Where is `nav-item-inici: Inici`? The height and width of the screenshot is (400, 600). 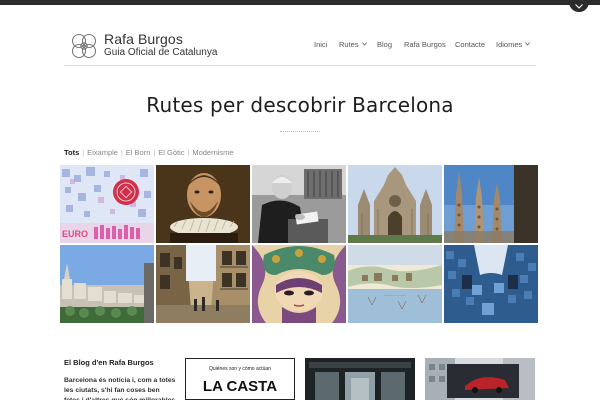 nav-item-inici: Inici is located at coordinates (320, 45).